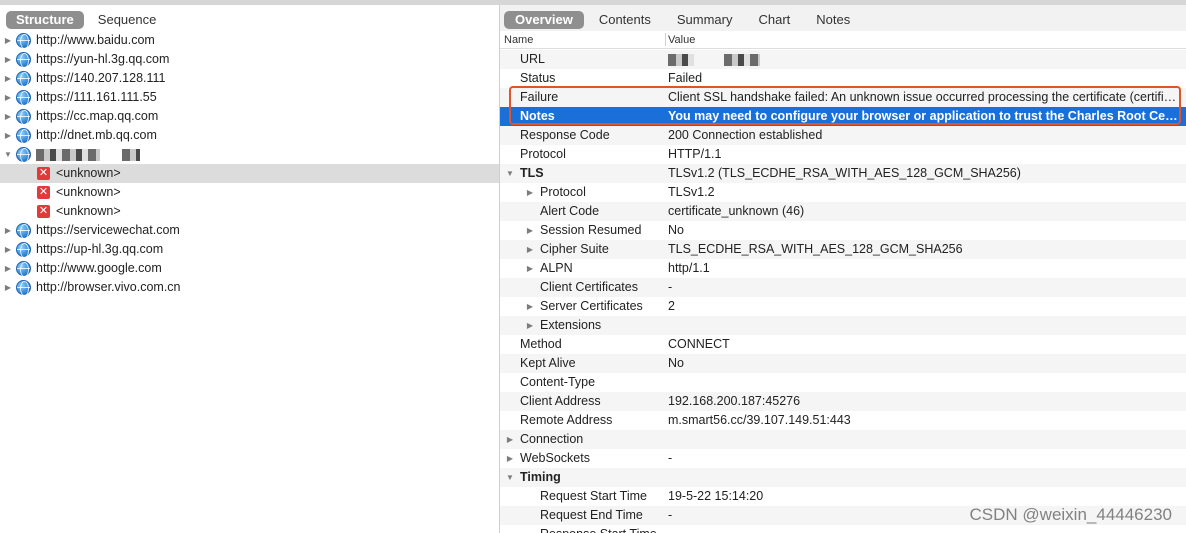 This screenshot has width=1186, height=533. What do you see at coordinates (571, 325) in the screenshot?
I see `property-name: Extensions` at bounding box center [571, 325].